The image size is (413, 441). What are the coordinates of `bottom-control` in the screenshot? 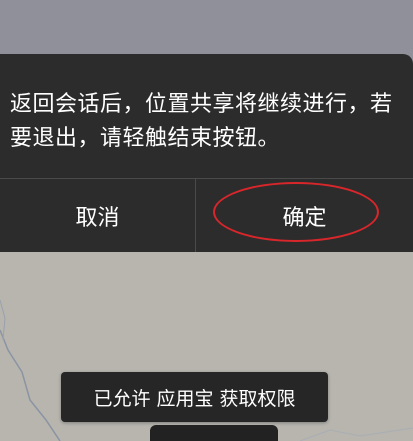 It's located at (214, 433).